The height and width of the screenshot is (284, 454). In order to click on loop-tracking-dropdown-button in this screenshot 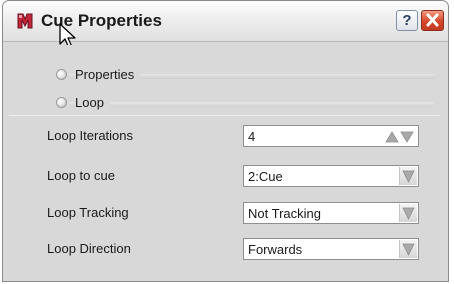, I will do `click(408, 213)`.